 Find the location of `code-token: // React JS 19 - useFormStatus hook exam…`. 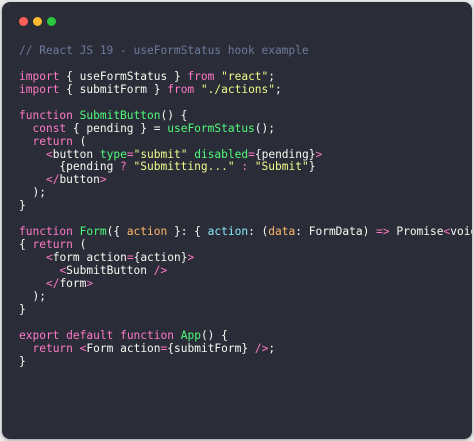

code-token: // React JS 19 - useFormStatus hook exam… is located at coordinates (164, 50).